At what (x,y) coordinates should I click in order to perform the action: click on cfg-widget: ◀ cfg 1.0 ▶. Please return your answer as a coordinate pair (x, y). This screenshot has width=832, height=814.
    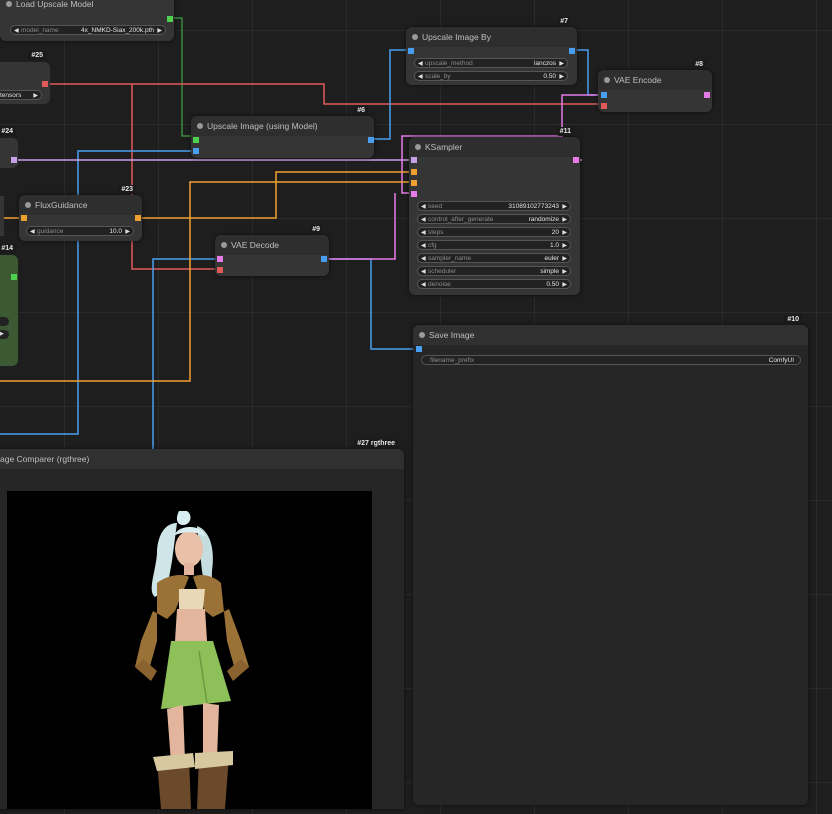
    Looking at the image, I should click on (494, 245).